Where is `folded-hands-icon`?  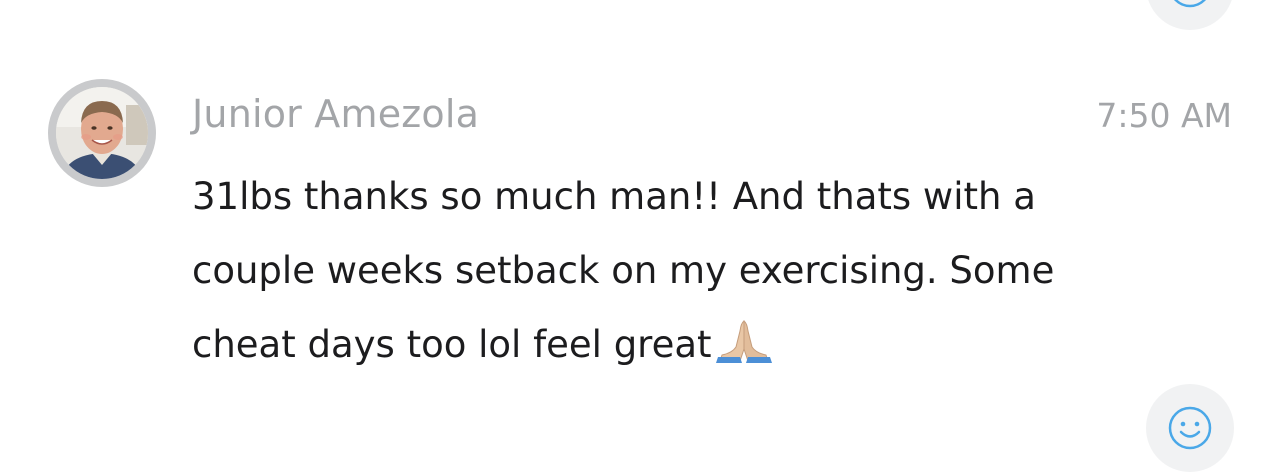
folded-hands-icon is located at coordinates (744, 351).